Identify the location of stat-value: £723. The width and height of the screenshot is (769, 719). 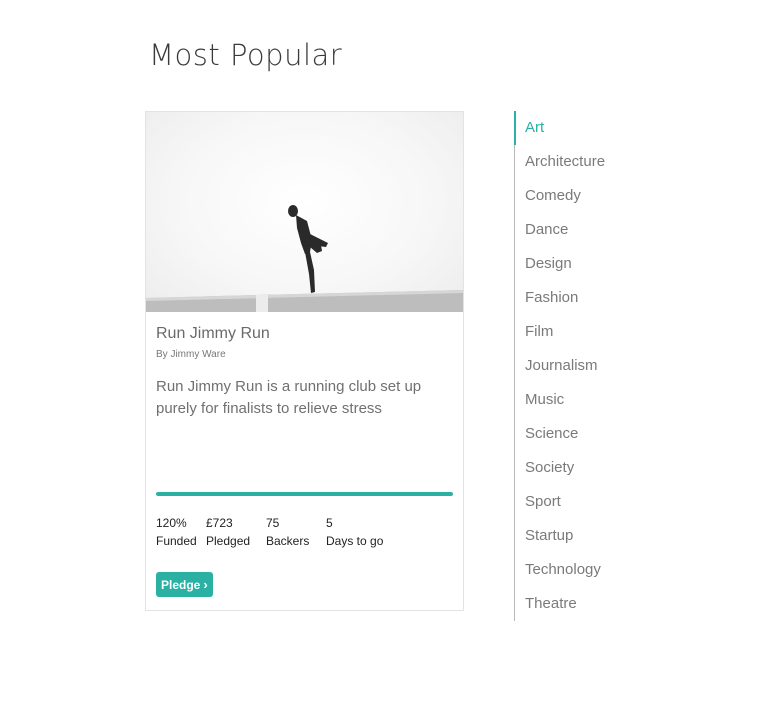
(219, 523).